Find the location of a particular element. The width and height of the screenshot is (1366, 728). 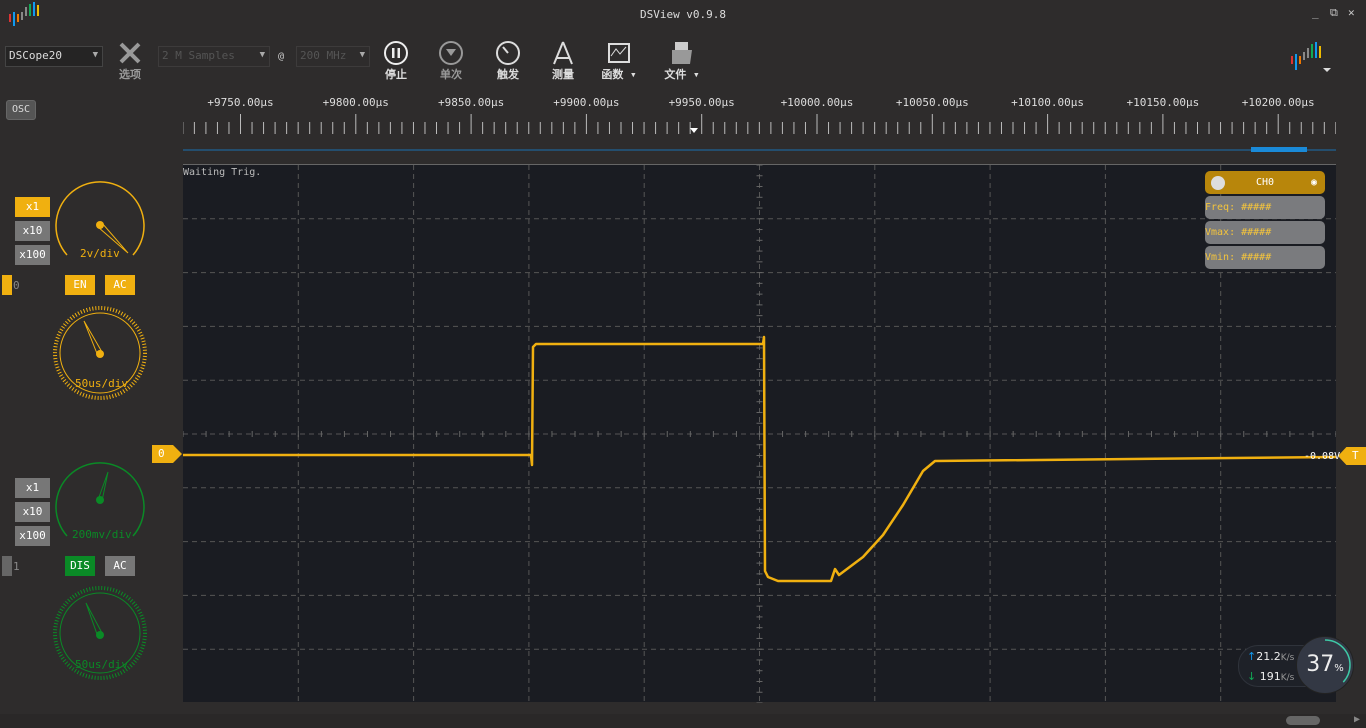

measure-panel-header: CH0 ◉ is located at coordinates (1265, 182).